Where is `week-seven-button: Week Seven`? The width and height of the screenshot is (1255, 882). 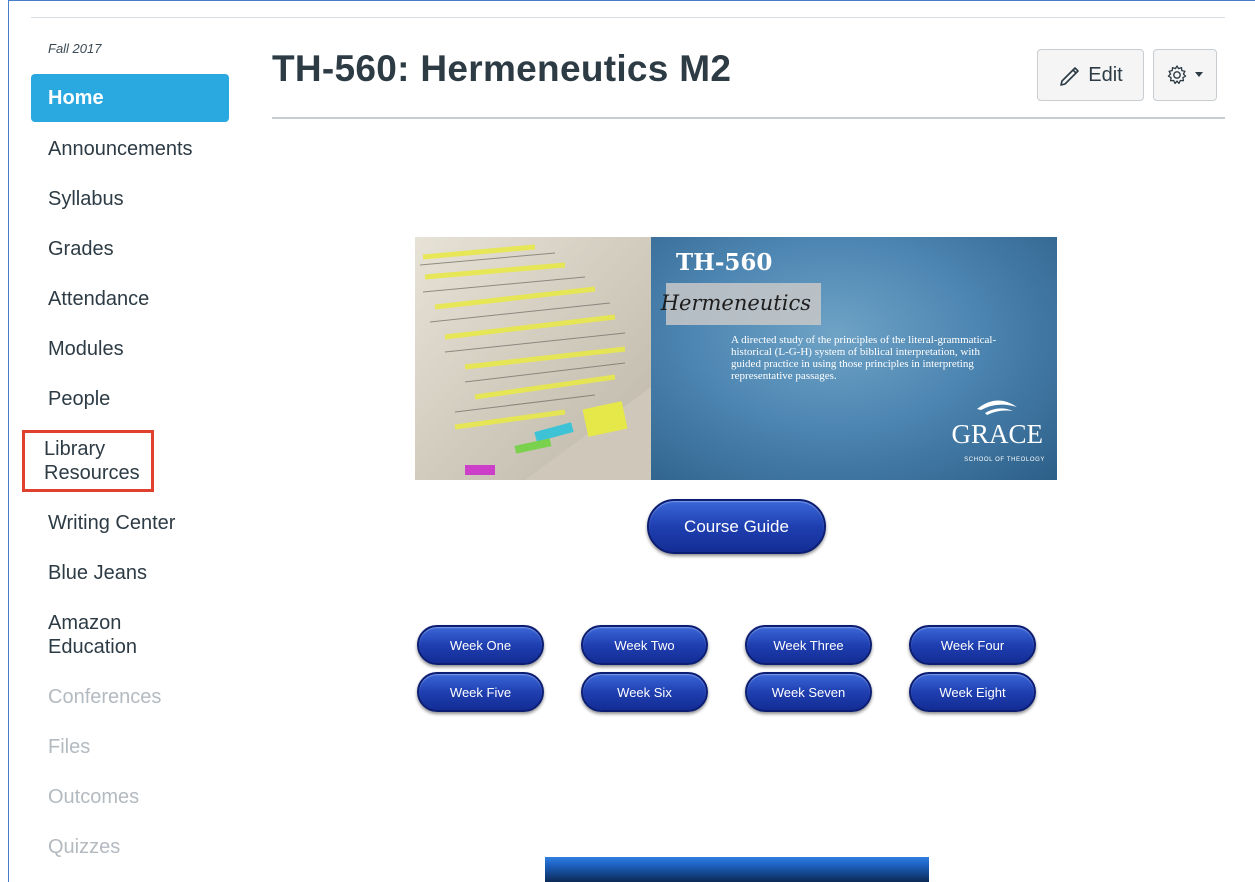
week-seven-button: Week Seven is located at coordinates (808, 692).